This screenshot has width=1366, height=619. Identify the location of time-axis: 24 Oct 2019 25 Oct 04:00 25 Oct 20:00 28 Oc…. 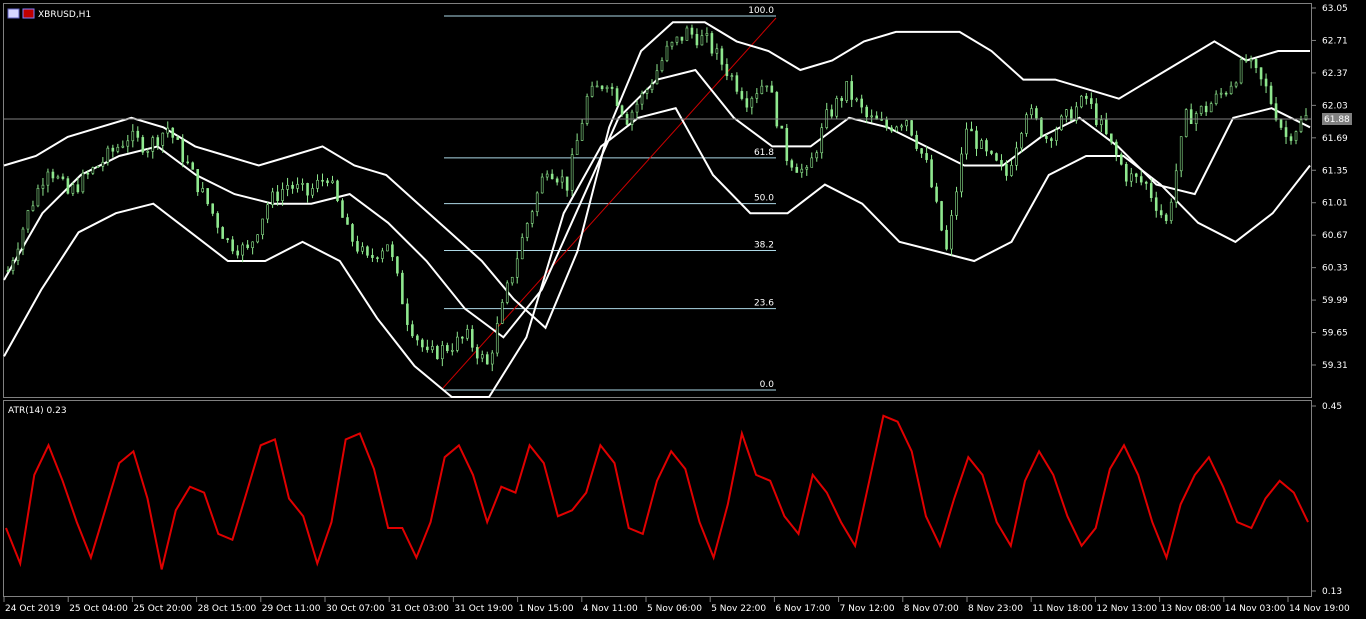
(676, 605).